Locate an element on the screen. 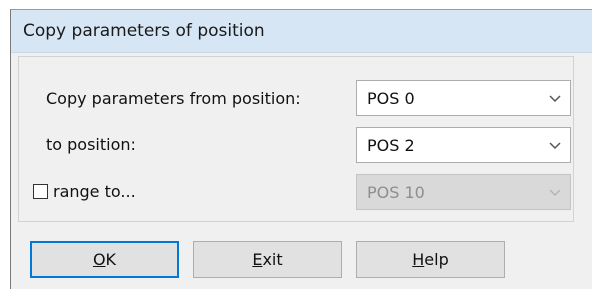 The height and width of the screenshot is (289, 592). help-button: Help is located at coordinates (430, 259).